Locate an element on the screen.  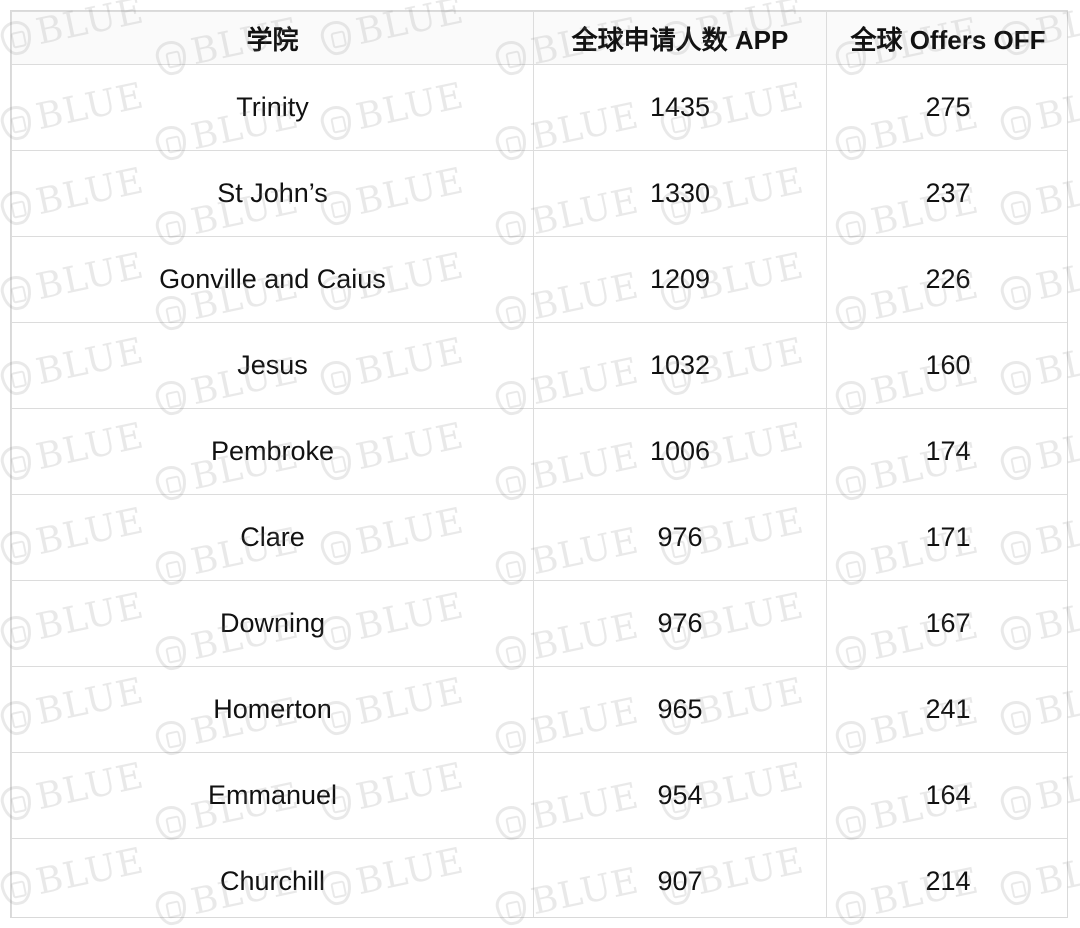
table-row: Gonville and Caius 1209 226 is located at coordinates (539, 279).